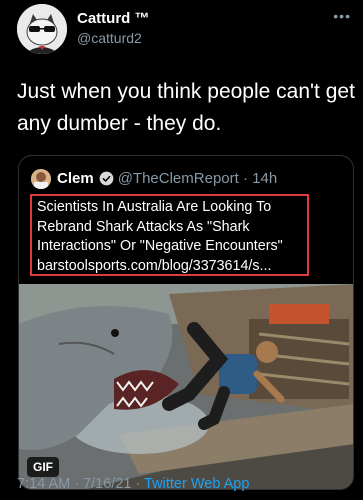 The height and width of the screenshot is (500, 363). Describe the element at coordinates (106, 178) in the screenshot. I see `verified-badge-icon` at that location.